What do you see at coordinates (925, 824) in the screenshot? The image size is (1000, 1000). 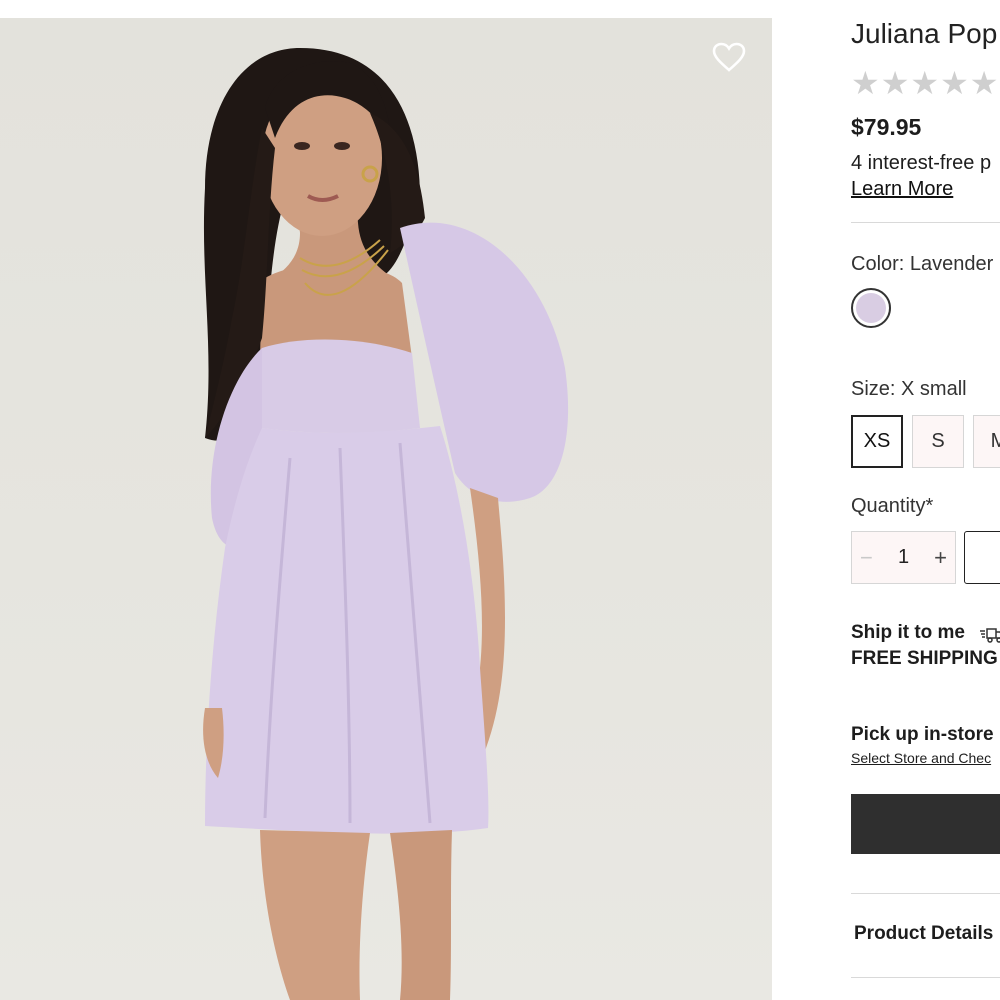 I see `add-to-bag-button` at bounding box center [925, 824].